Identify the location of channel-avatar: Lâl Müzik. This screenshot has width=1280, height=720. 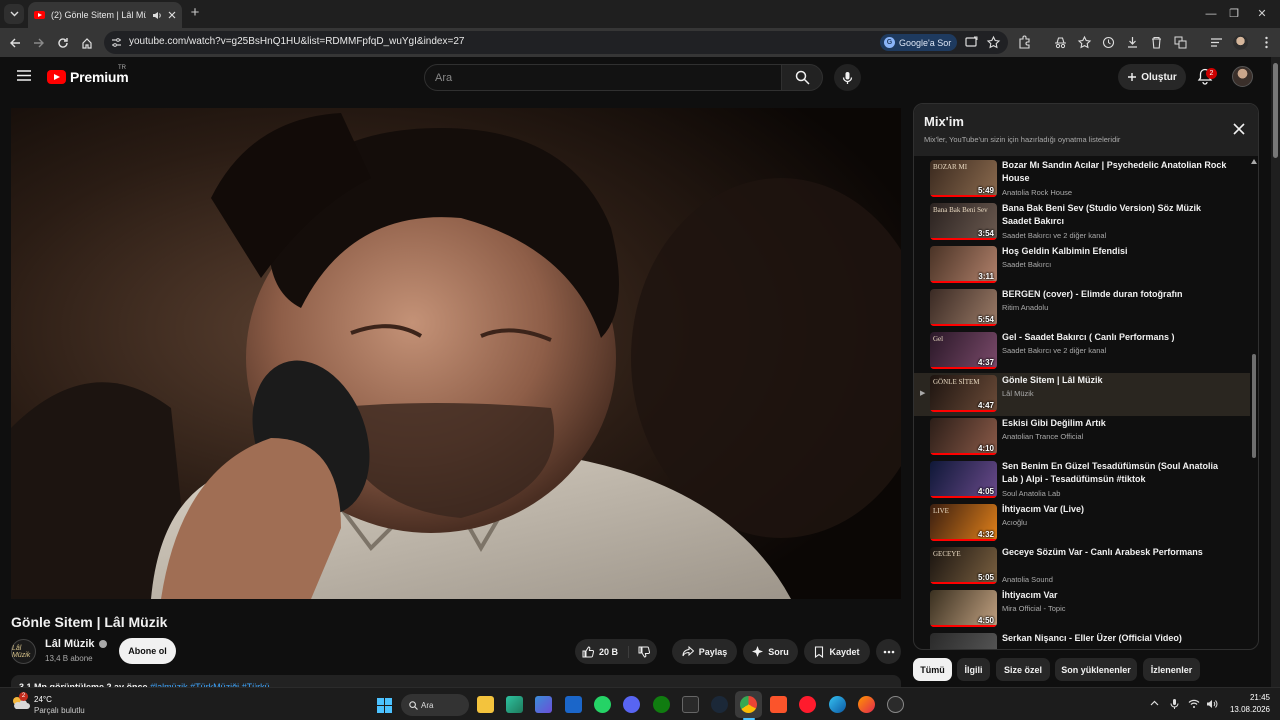
(23, 651).